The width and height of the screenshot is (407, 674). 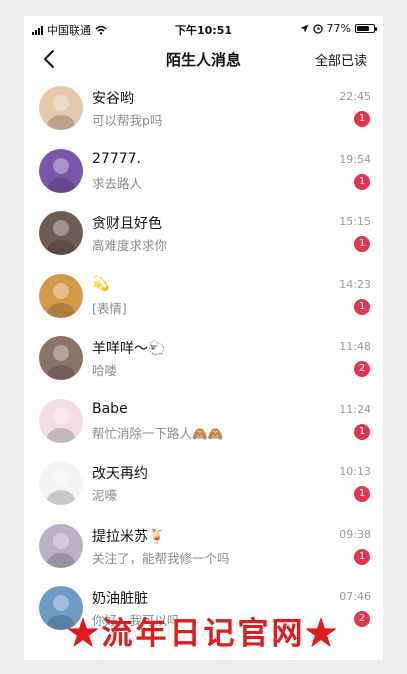 I want to click on conversation-row: 提拉米苏🍹 关注了，能帮我修一个吗 09:38 1, so click(x=203, y=549).